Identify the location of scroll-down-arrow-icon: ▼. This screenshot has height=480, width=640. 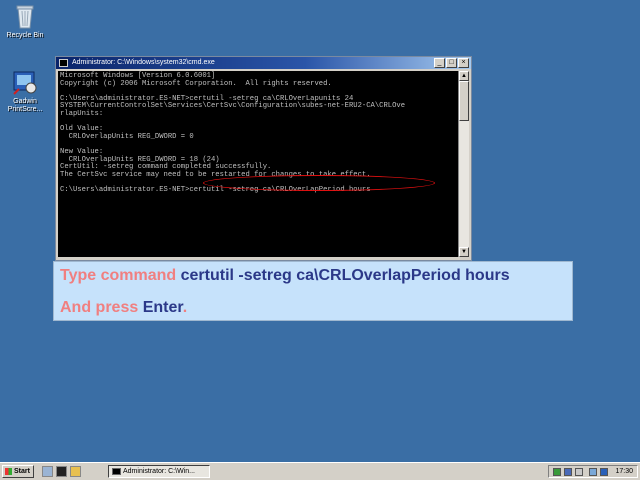
(464, 252).